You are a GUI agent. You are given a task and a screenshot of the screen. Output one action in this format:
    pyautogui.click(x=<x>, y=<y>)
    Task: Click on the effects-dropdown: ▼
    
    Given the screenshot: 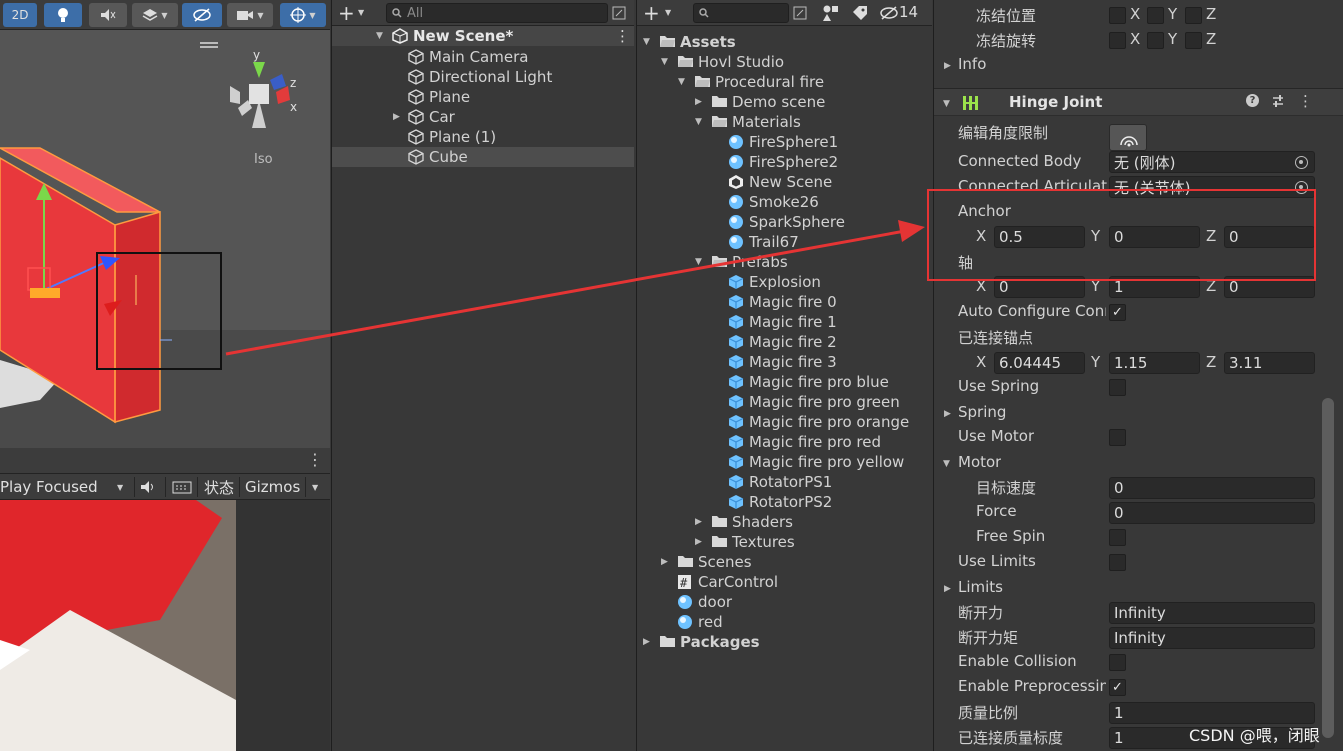 What is the action you would take?
    pyautogui.click(x=155, y=15)
    